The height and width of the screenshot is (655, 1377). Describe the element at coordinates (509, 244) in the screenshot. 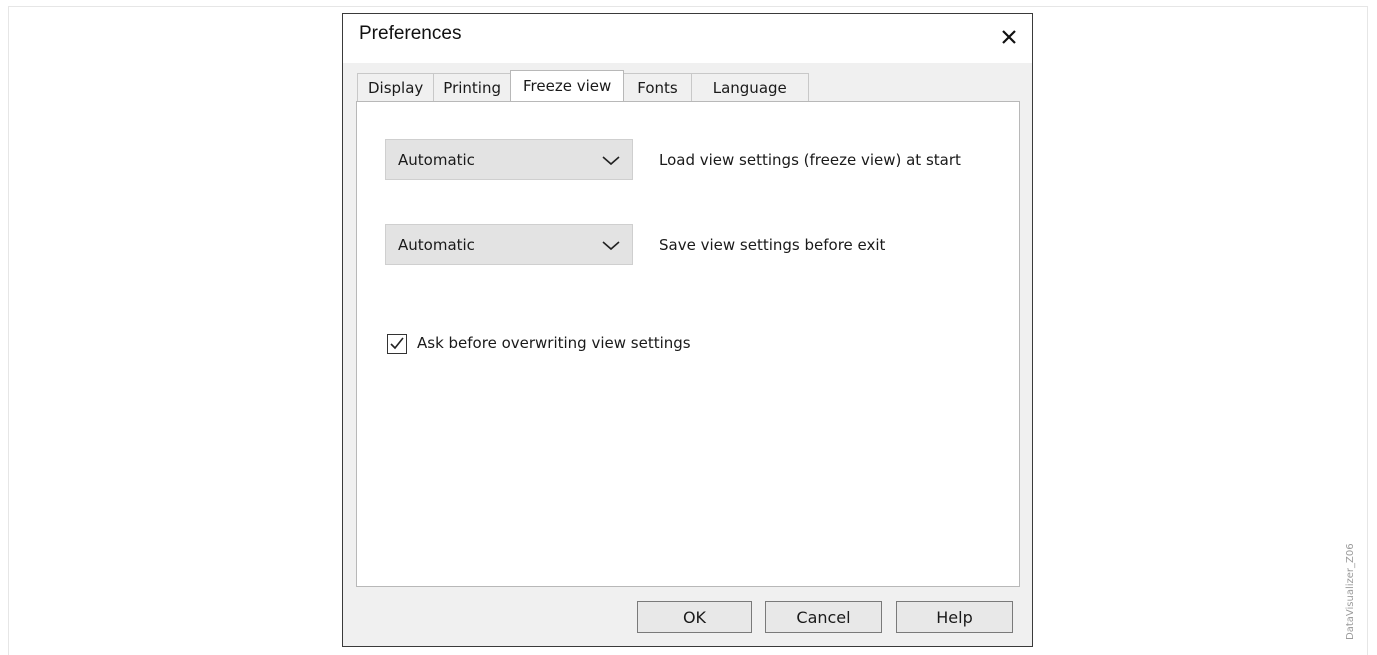

I see `save-view-dropdown: Automatic` at that location.